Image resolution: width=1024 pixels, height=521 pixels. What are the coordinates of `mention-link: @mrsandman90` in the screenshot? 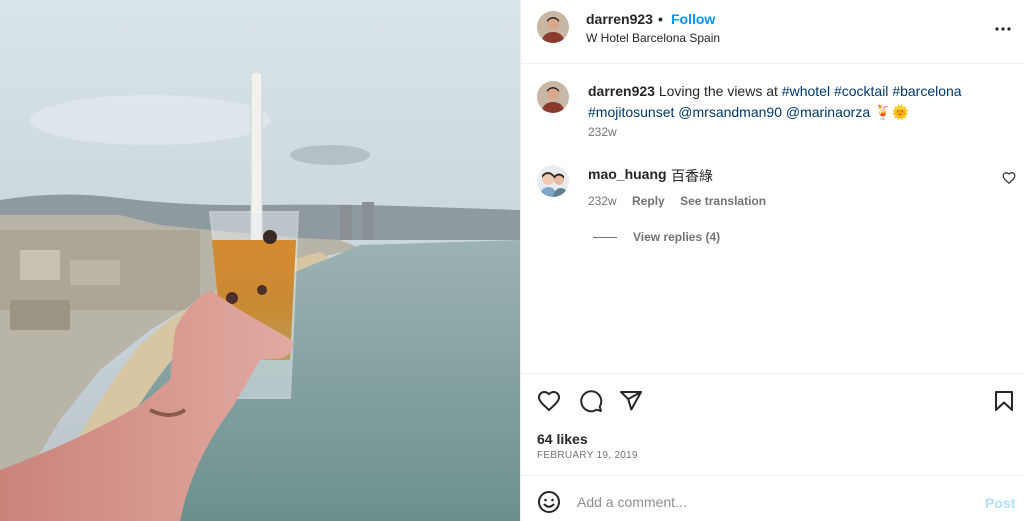 It's located at (730, 112).